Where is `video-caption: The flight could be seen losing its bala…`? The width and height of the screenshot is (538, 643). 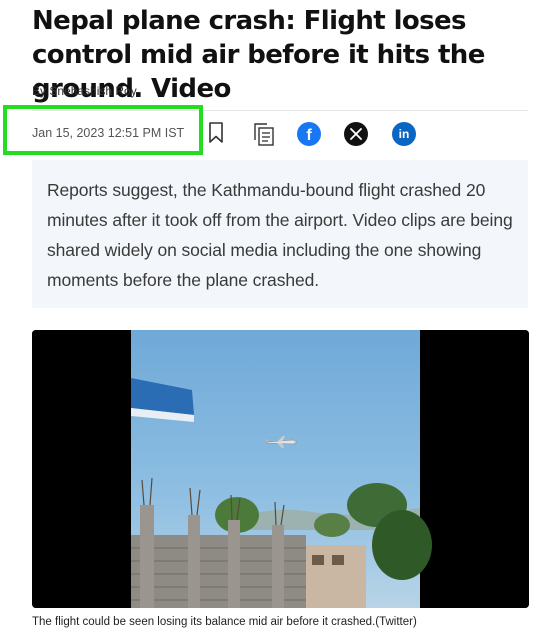 video-caption: The flight could be seen losing its bala… is located at coordinates (224, 622).